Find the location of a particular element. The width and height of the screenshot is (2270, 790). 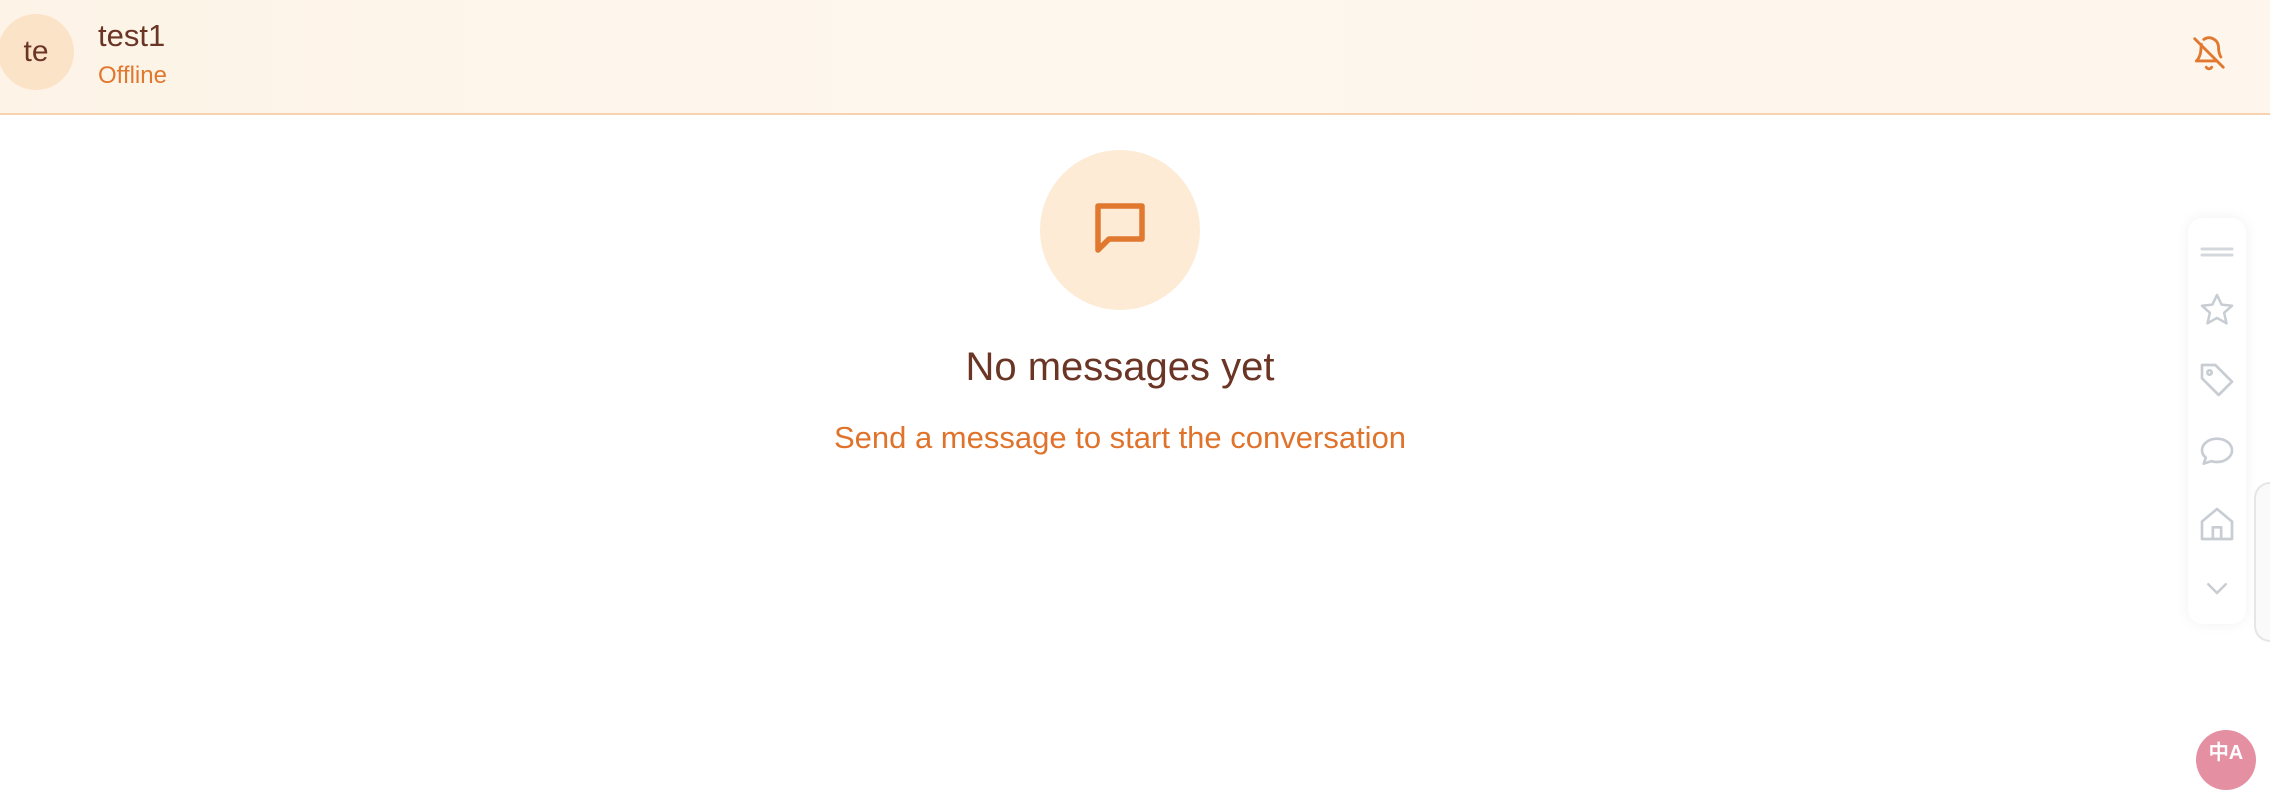

right-floating-toolbar is located at coordinates (2217, 421).